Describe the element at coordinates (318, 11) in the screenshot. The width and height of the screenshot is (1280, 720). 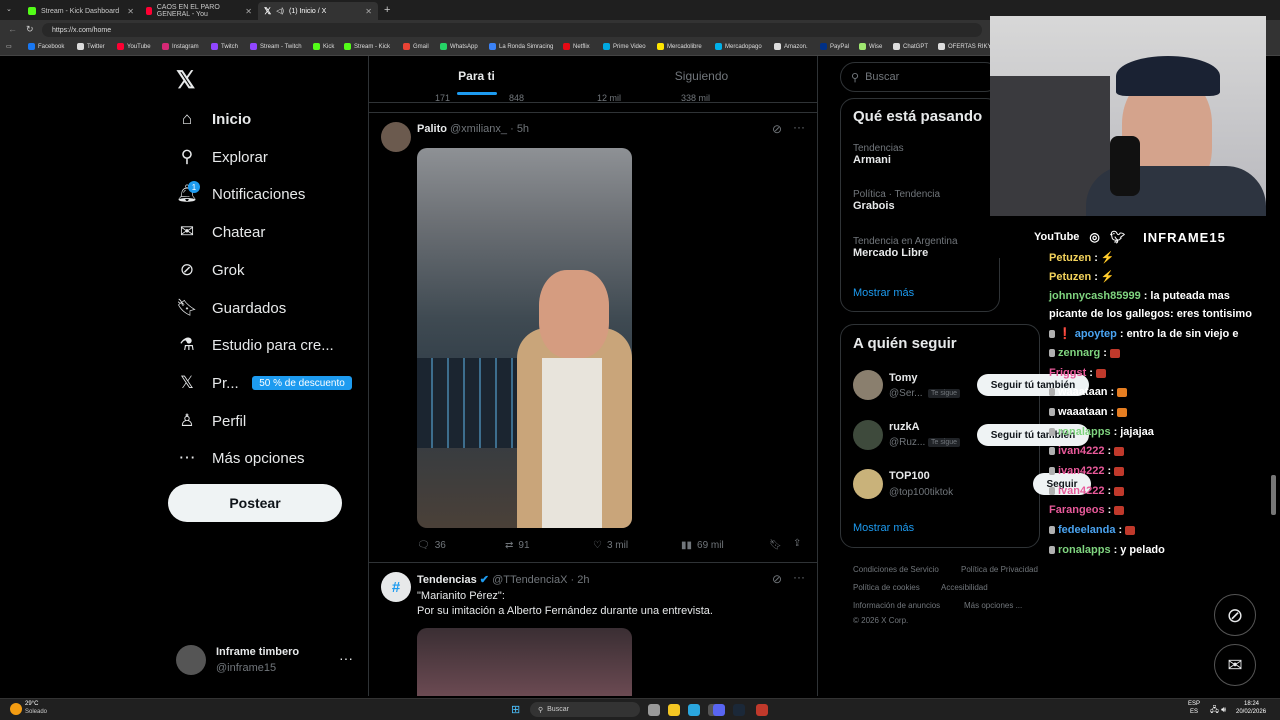
I see `browser-tab-x: 𝕏 ◁) (1) Inicio / X ✕` at that location.